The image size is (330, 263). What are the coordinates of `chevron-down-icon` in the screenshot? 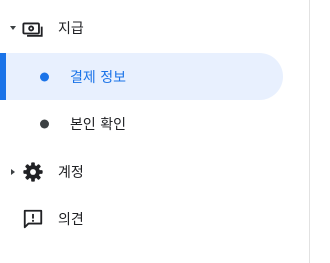 It's located at (13, 28).